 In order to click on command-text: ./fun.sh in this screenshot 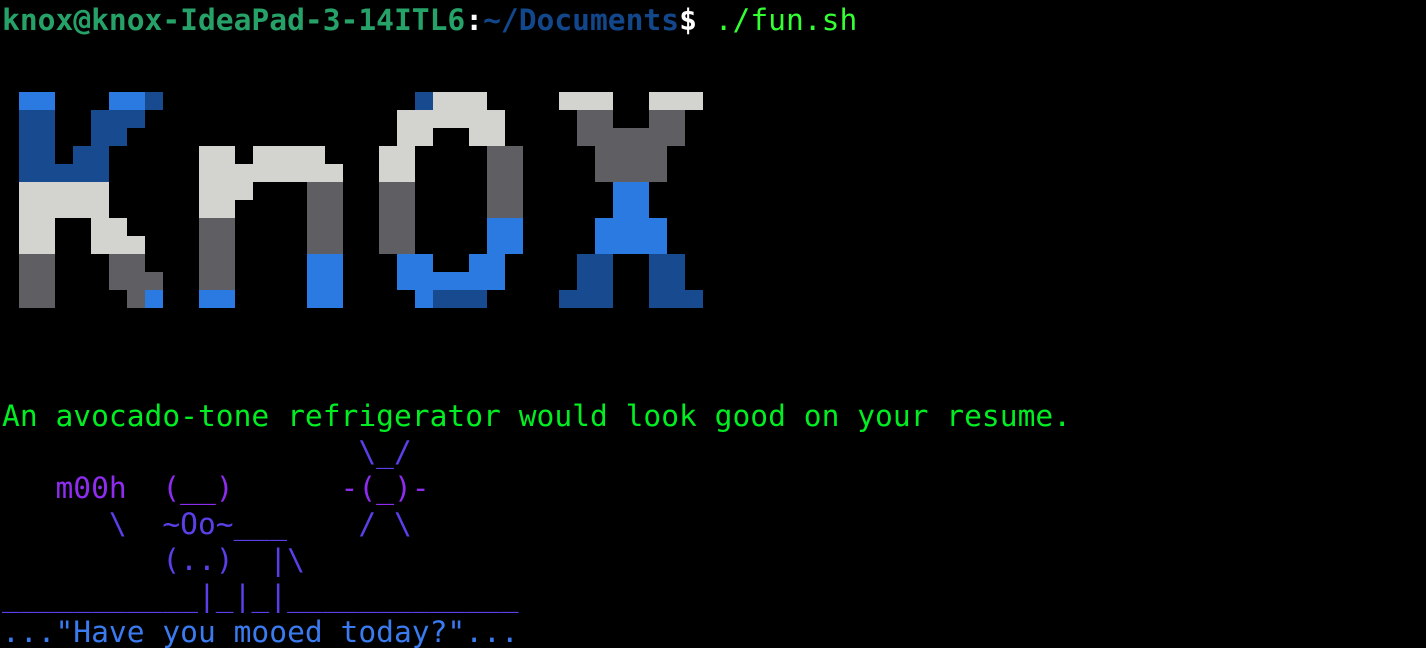, I will do `click(777, 20)`.